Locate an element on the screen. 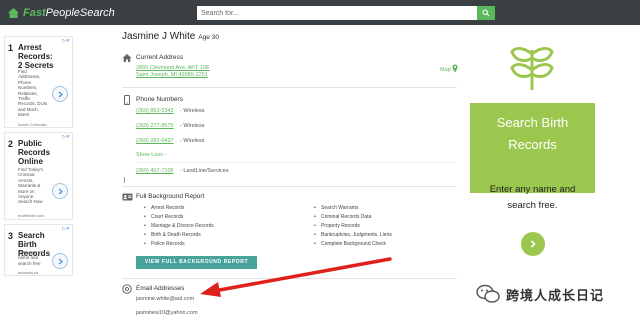 Image resolution: width=640 pixels, height=324 pixels. ad-source: truthfinder.com is located at coordinates (31, 215).